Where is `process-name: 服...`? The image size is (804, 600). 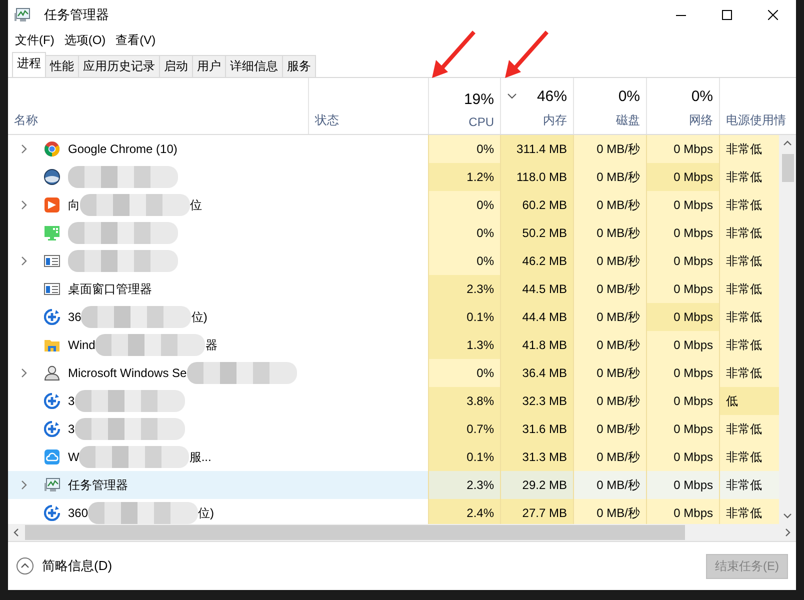
process-name: 服... is located at coordinates (200, 457).